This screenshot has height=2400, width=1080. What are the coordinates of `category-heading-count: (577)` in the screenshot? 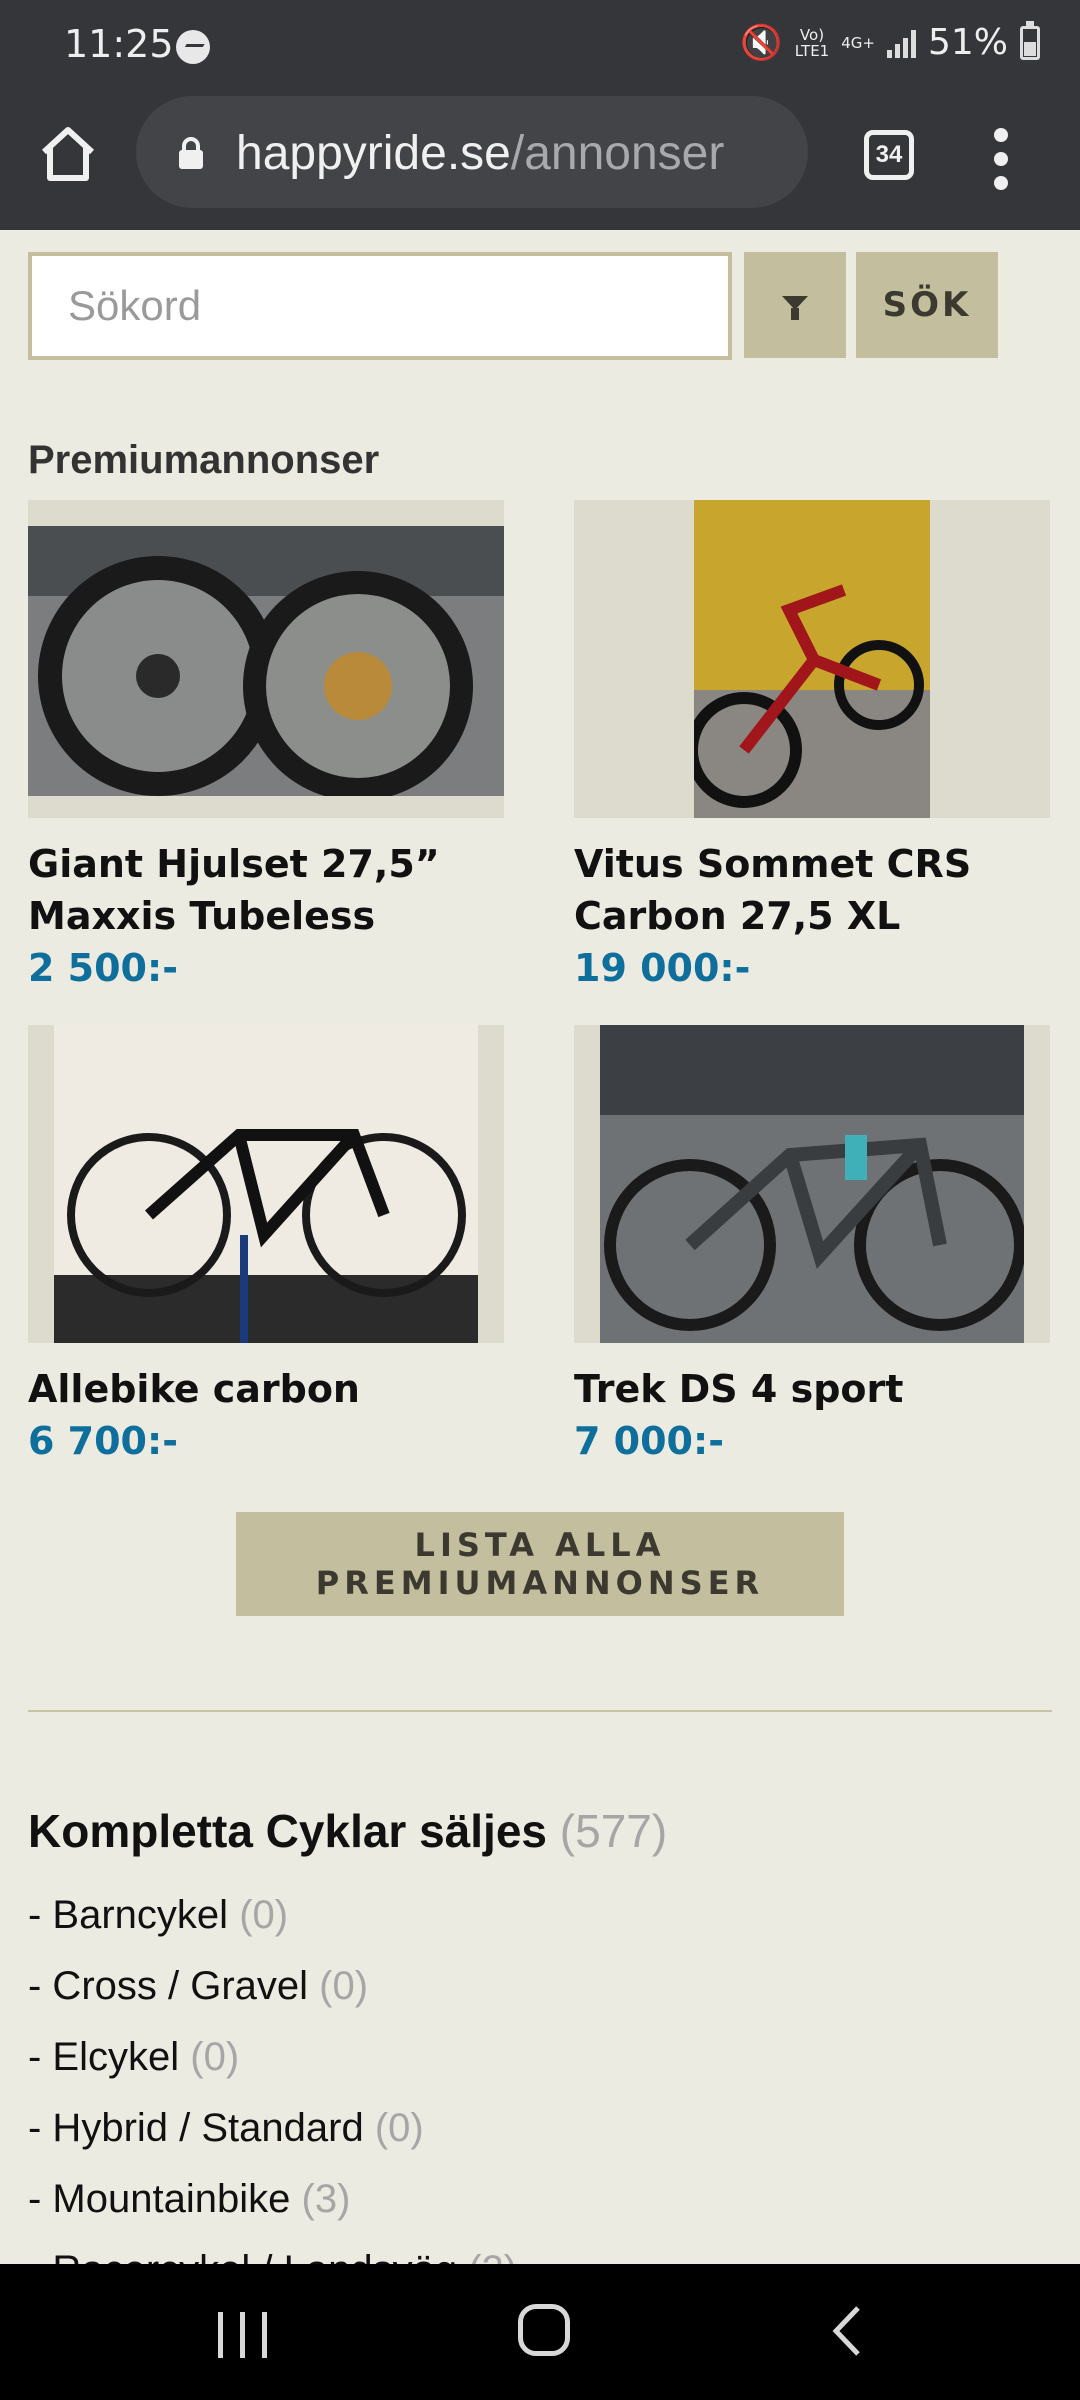 It's located at (613, 1831).